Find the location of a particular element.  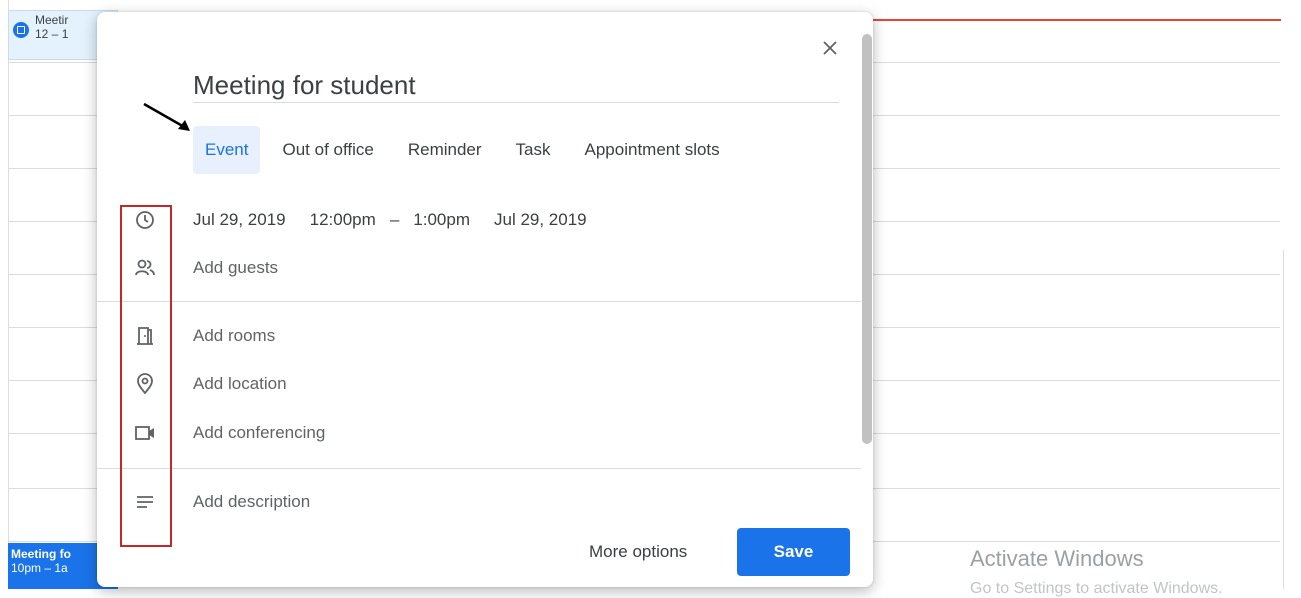

add-rooms-field: Add rooms is located at coordinates (234, 336).